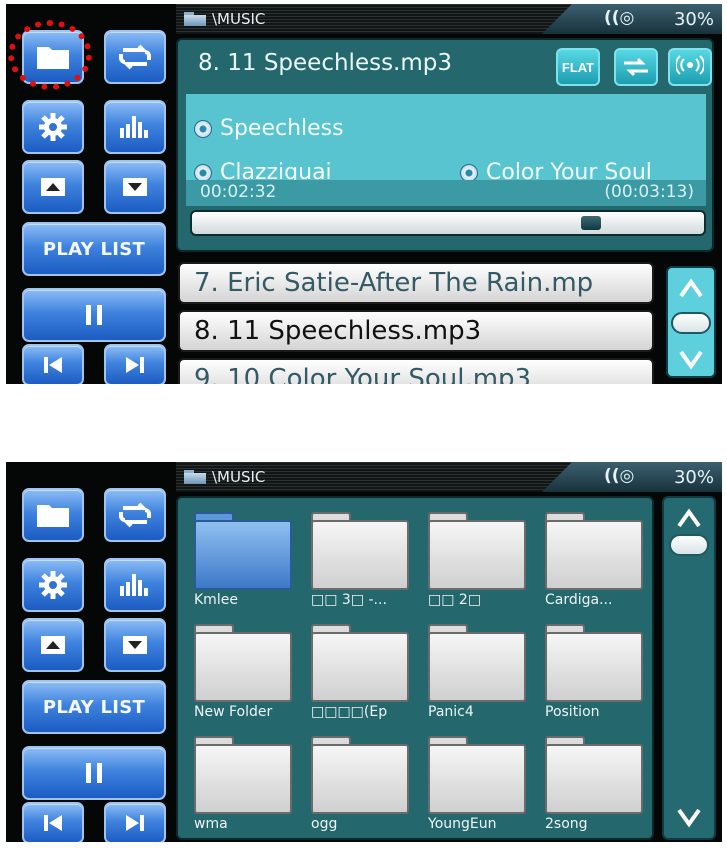  I want to click on battery-level: 30%, so click(693, 477).